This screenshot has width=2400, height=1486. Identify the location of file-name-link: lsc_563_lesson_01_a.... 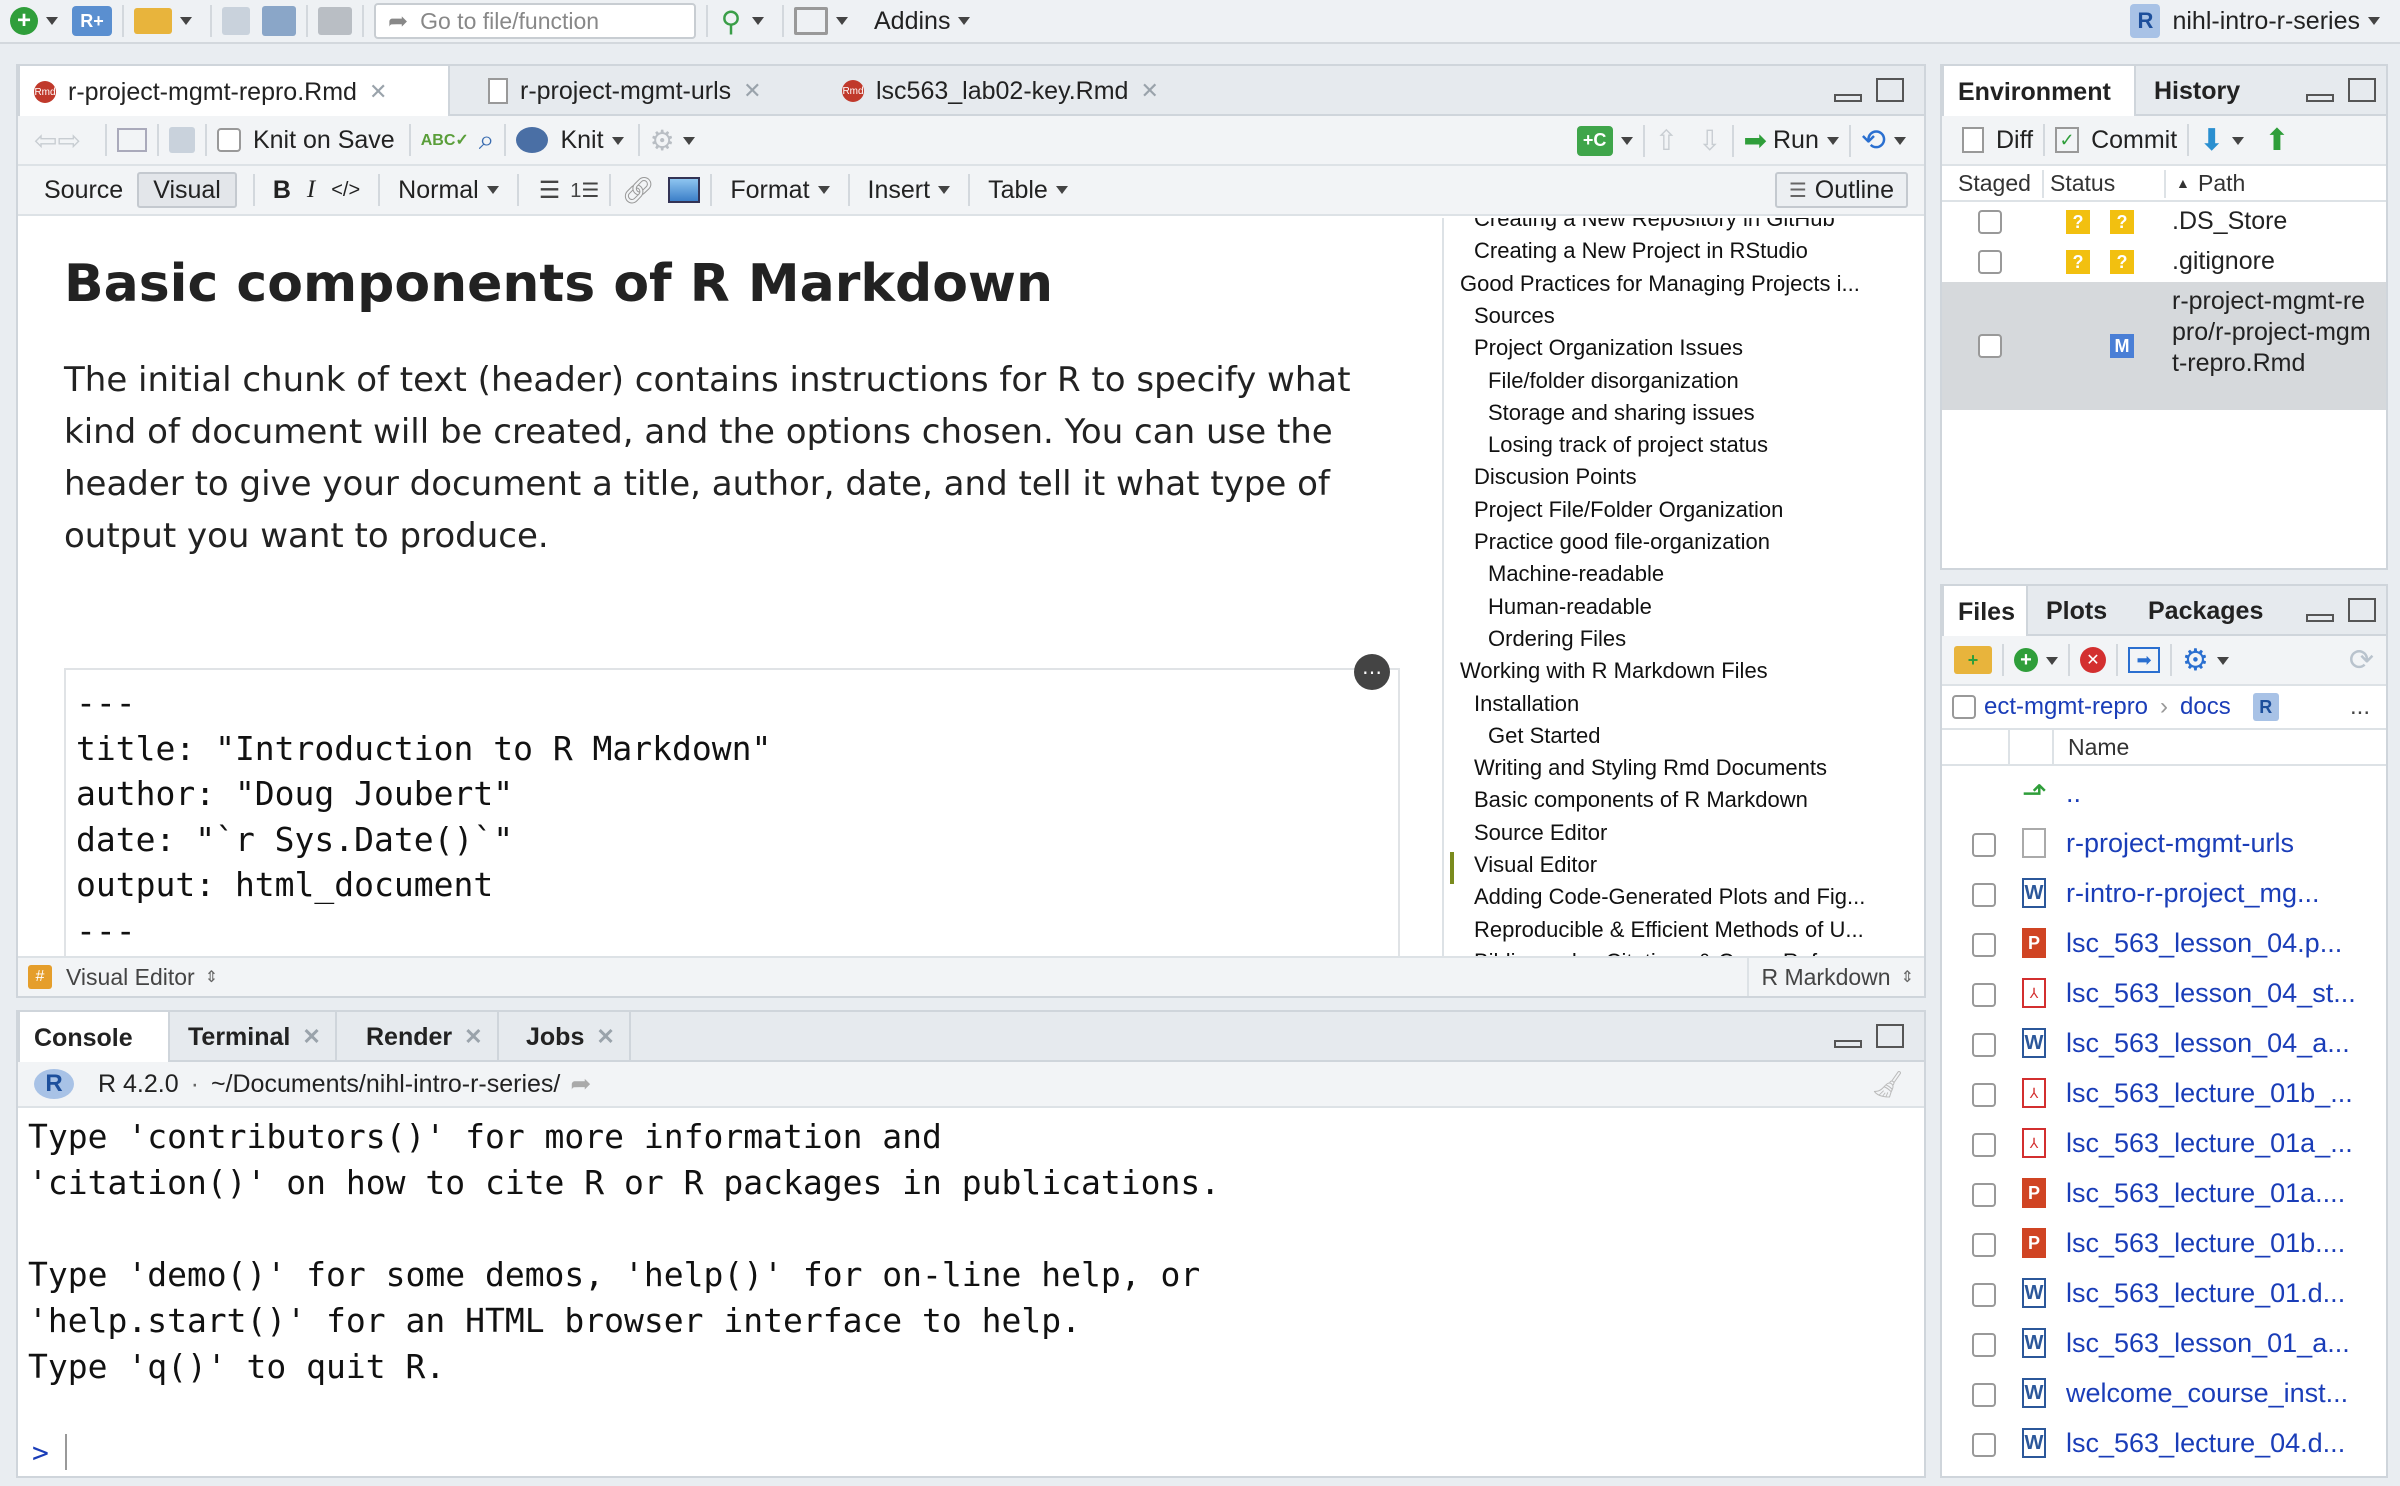
(2208, 1343).